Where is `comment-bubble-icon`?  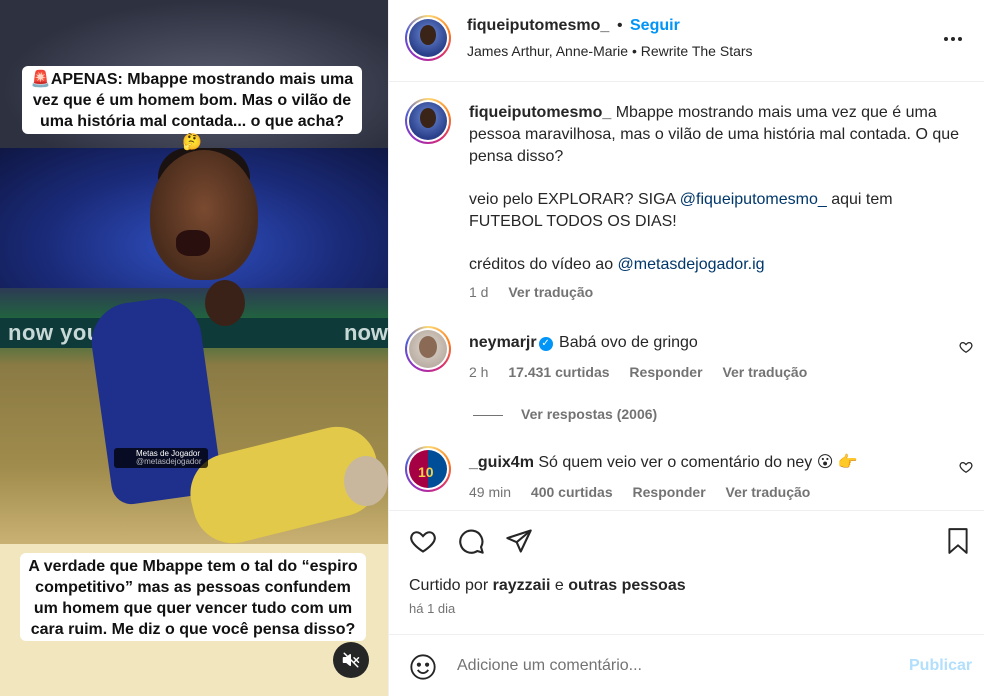
comment-bubble-icon is located at coordinates (471, 543).